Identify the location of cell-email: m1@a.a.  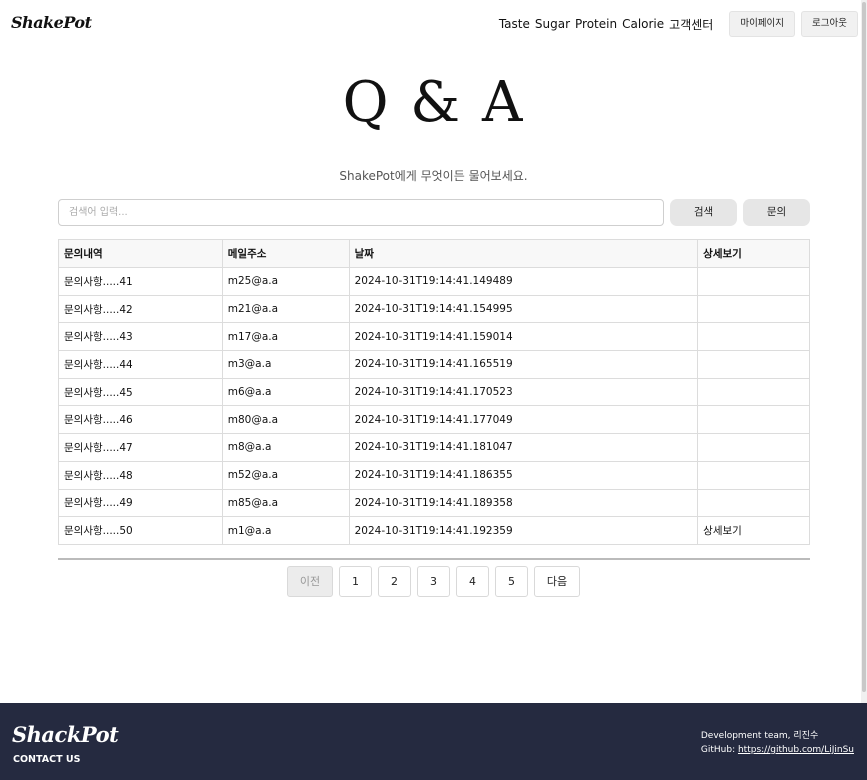
(285, 530).